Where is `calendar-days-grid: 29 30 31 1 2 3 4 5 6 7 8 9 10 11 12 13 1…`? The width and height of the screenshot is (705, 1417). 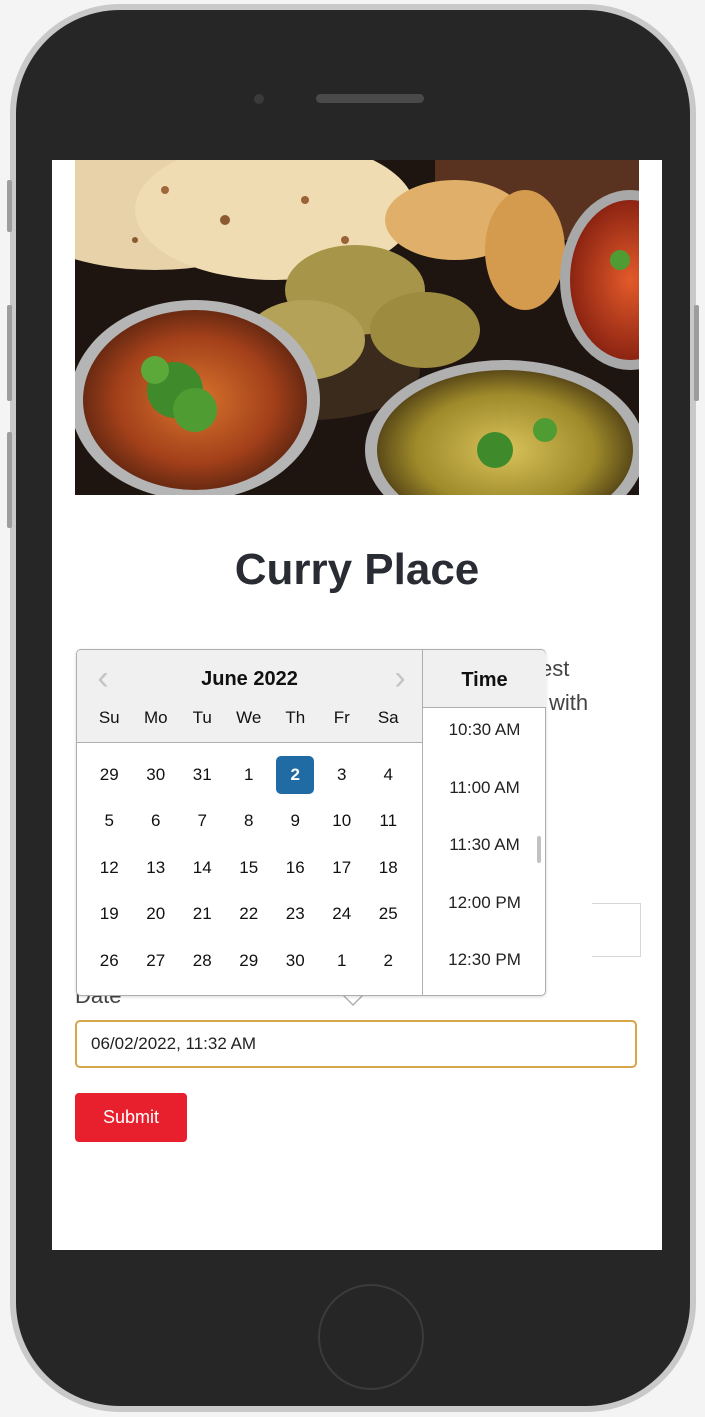
calendar-days-grid: 29 30 31 1 2 3 4 5 6 7 8 9 10 11 12 13 1… is located at coordinates (249, 872).